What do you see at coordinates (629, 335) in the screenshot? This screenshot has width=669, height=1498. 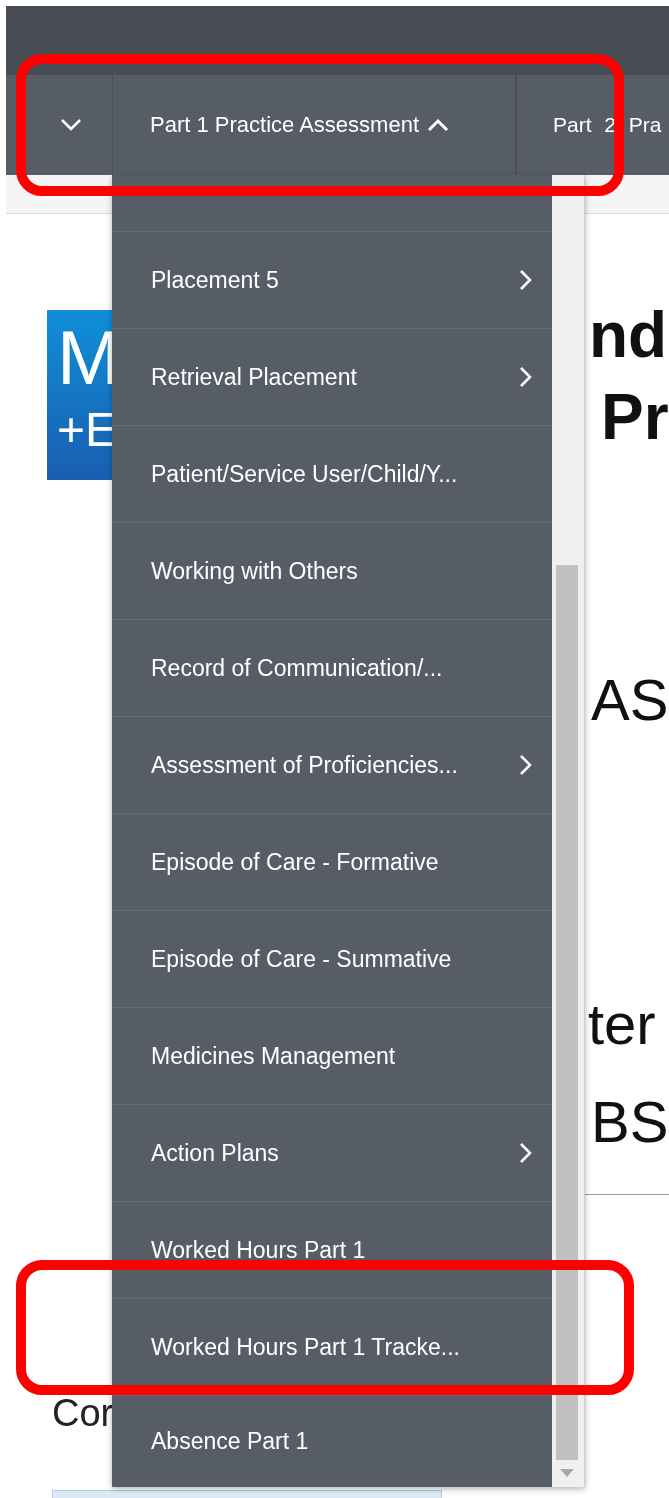 I see `heading-text: nd` at bounding box center [629, 335].